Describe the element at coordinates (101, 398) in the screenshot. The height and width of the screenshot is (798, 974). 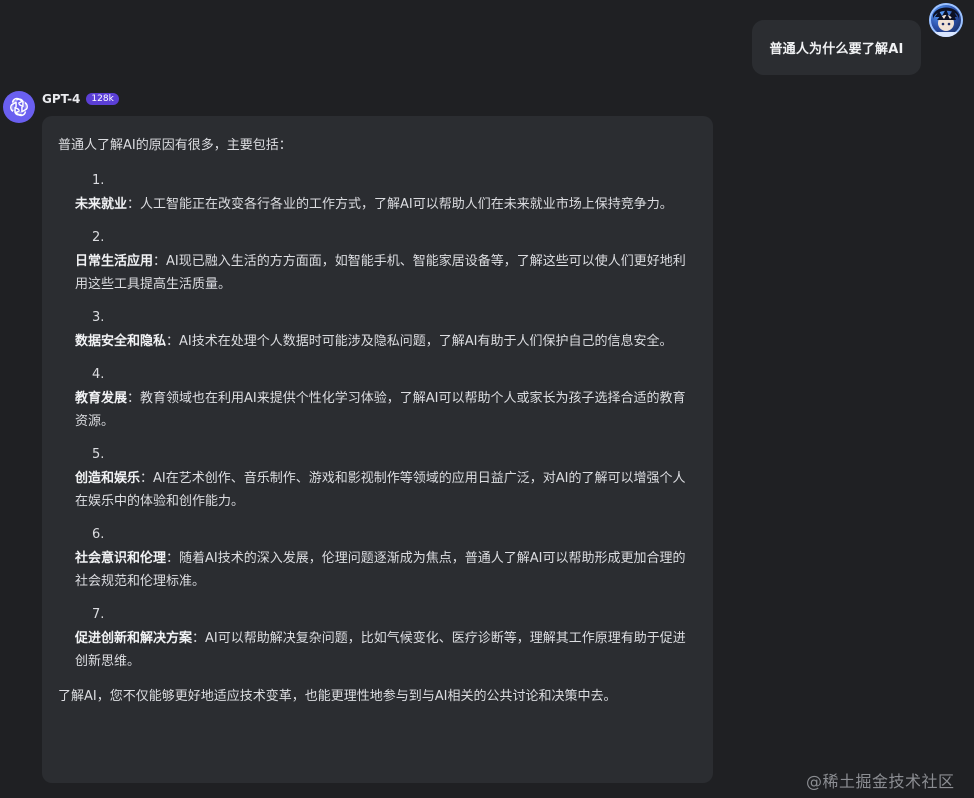
I see `list-item-title: 教育发展` at that location.